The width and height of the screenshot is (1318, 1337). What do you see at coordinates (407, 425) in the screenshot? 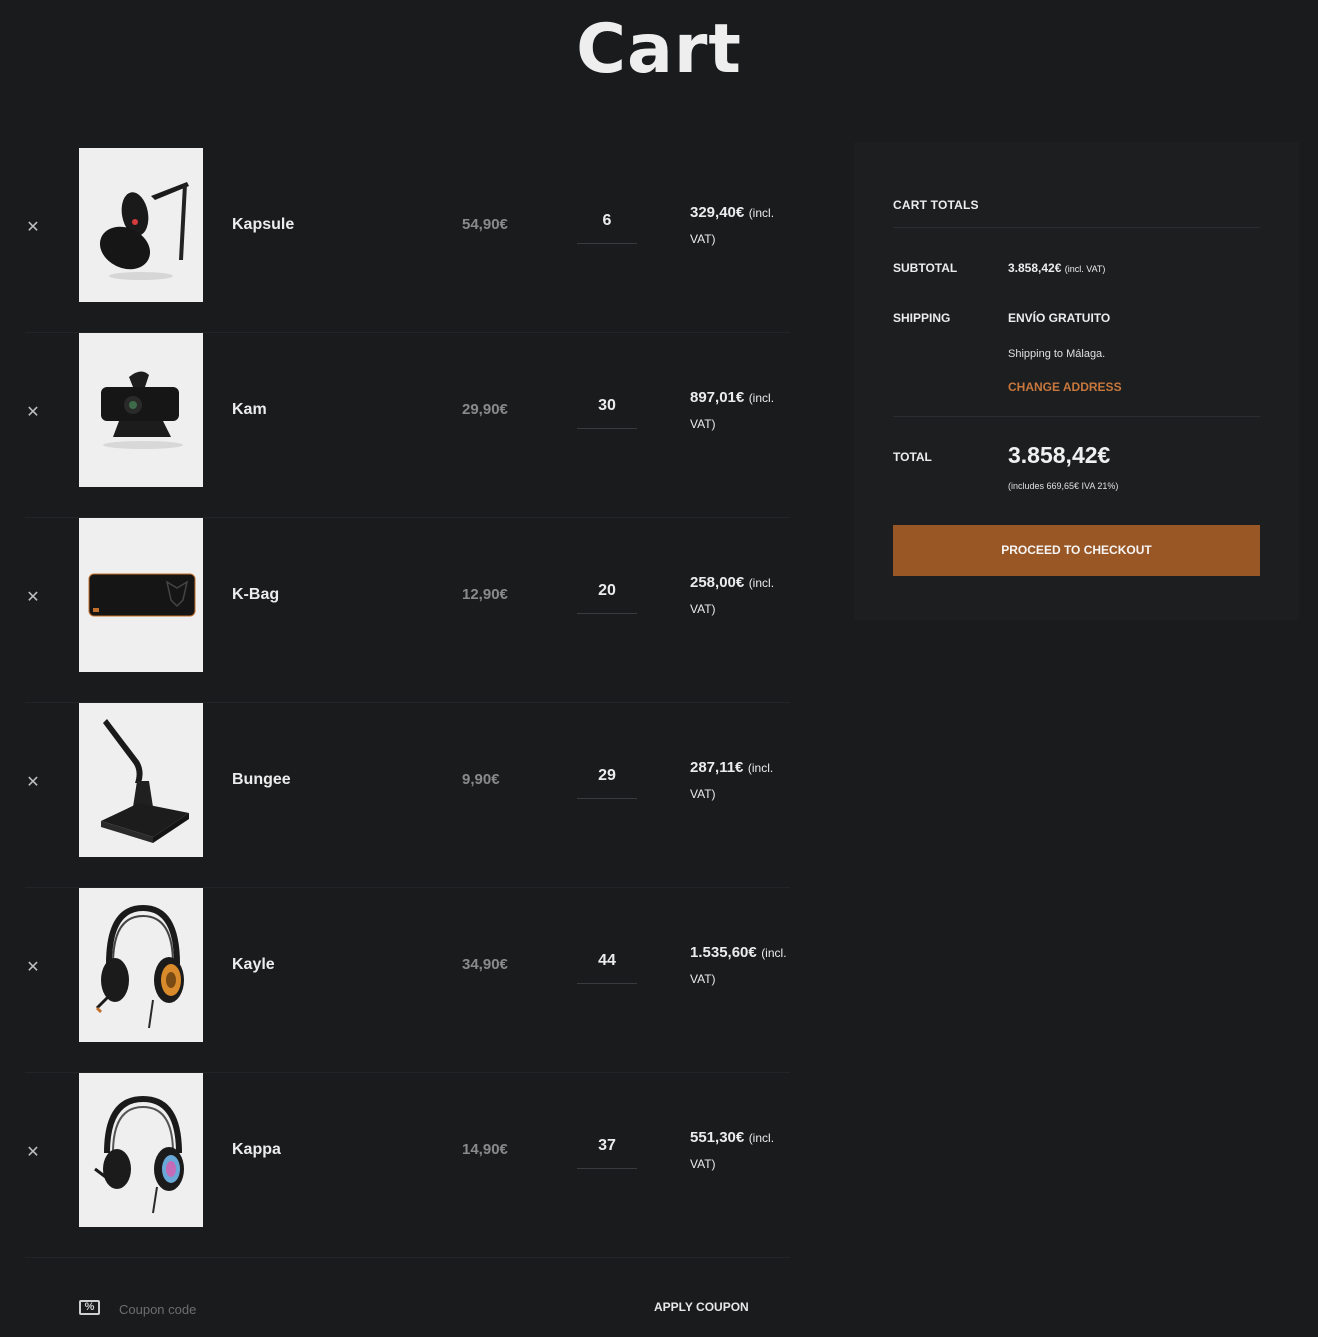
I see `cart-row: ✕ Kam 29,90€ 30 897,01€ (incl. VAT)` at bounding box center [407, 425].